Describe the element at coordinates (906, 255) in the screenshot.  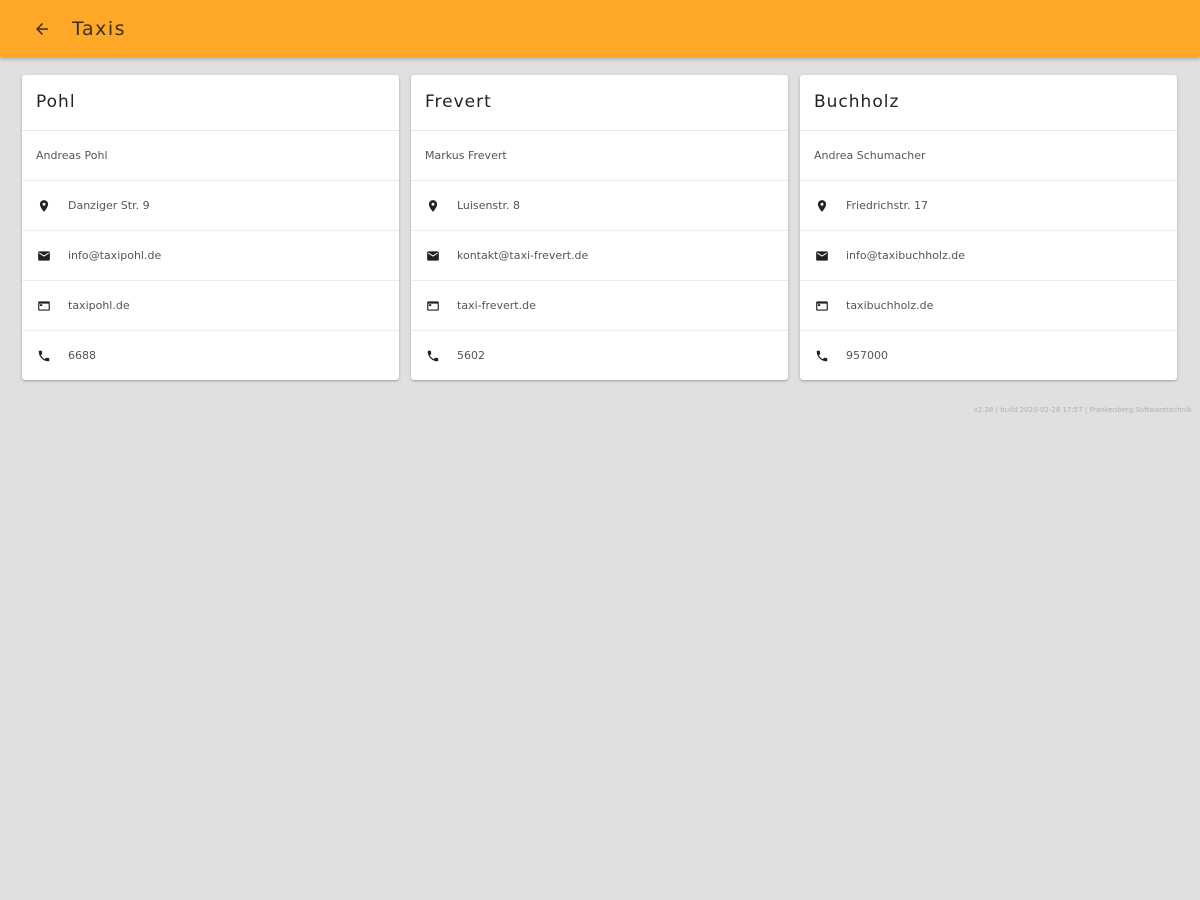
I see `taxi-email: info@taxibuchholz.de` at that location.